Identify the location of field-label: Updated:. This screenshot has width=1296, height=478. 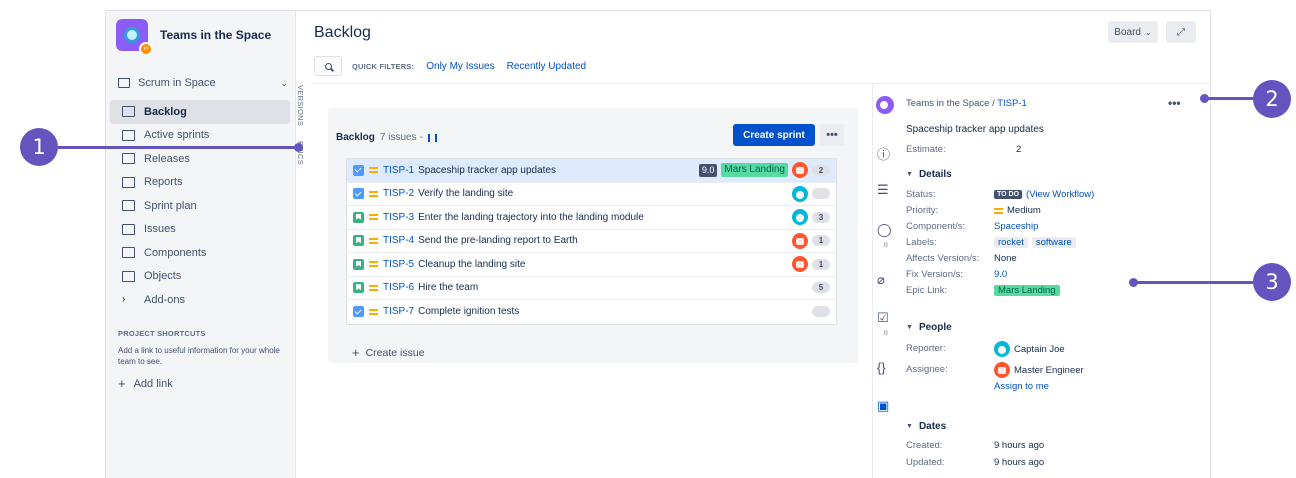
(925, 462).